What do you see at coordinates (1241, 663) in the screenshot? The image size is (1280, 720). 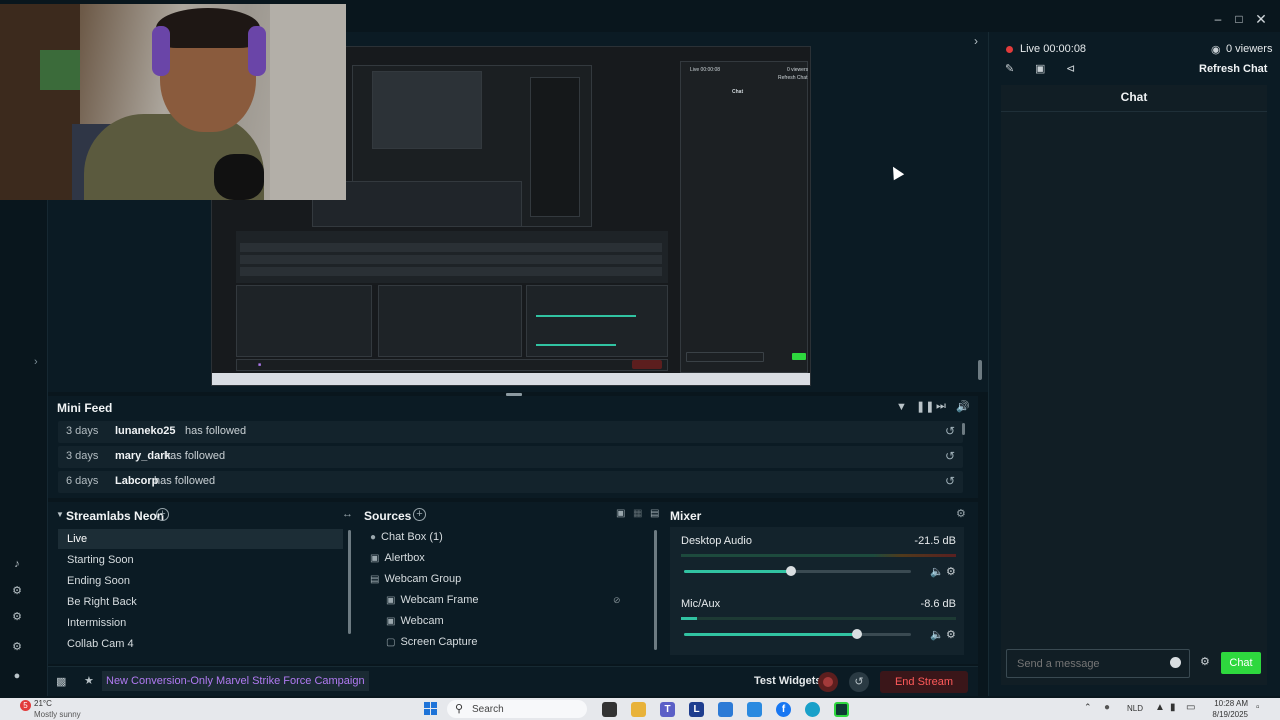 I see `send-chat-button: Chat` at bounding box center [1241, 663].